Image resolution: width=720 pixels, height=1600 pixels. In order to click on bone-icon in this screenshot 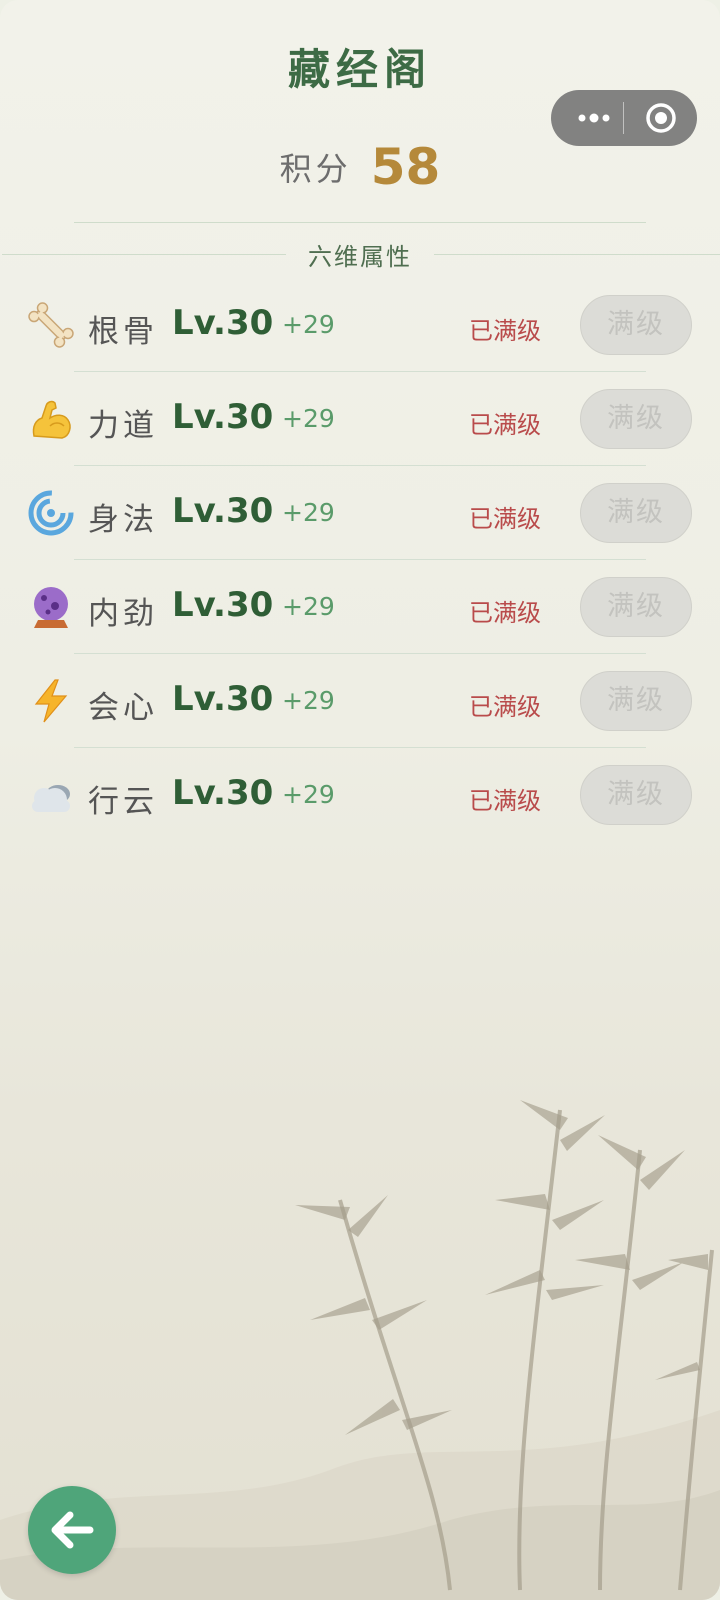, I will do `click(51, 325)`.